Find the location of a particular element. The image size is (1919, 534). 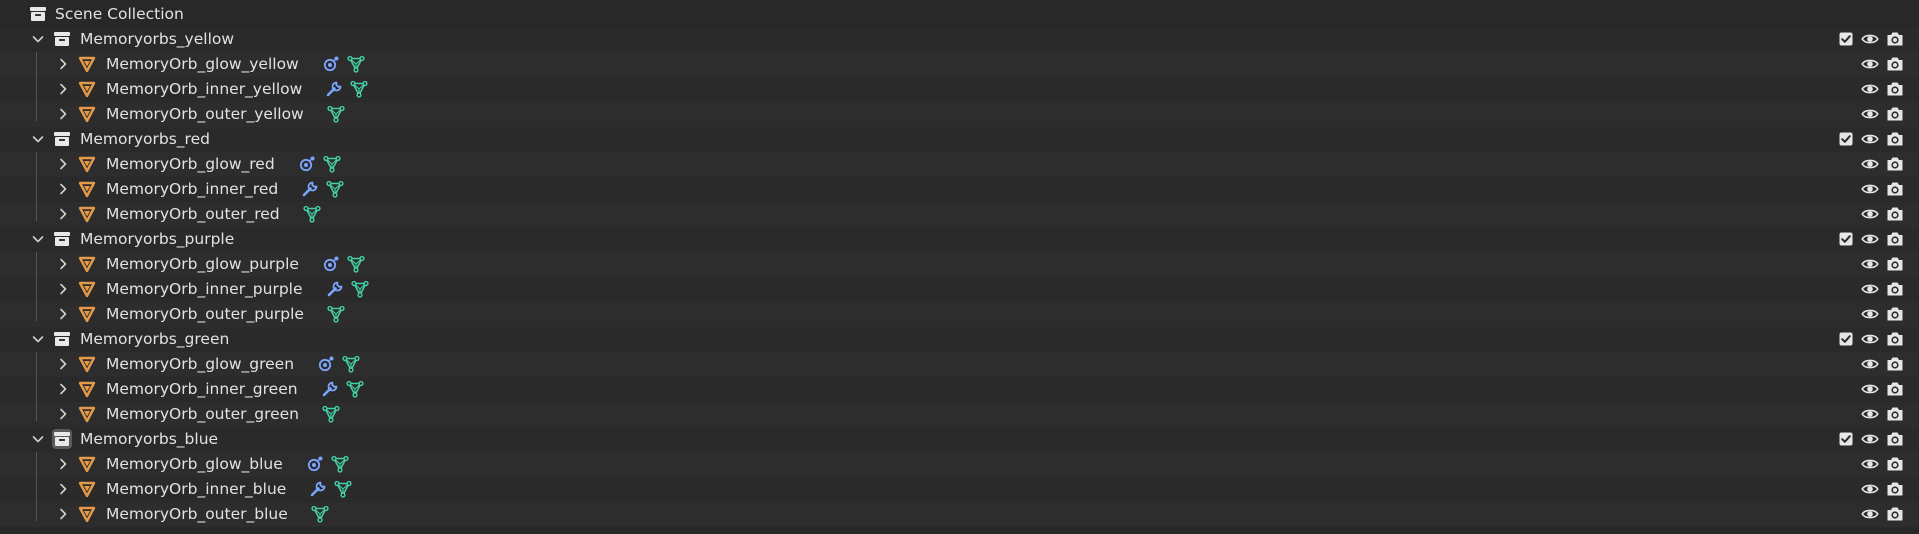

collection-row: Memoryorbs_green is located at coordinates (959, 339).